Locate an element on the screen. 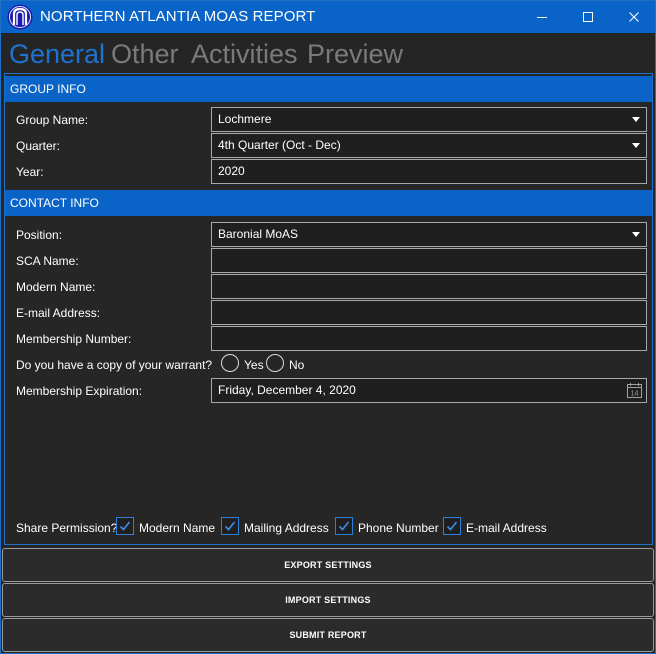 The image size is (656, 654). year-label: Year: is located at coordinates (30, 172).